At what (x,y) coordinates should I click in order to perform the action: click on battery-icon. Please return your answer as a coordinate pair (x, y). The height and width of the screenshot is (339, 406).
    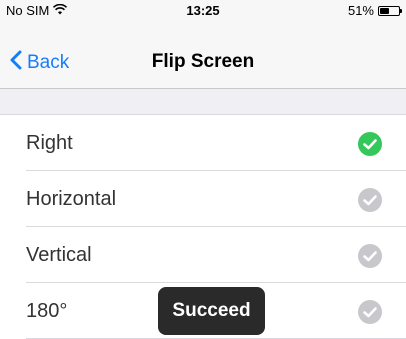
    Looking at the image, I should click on (390, 10).